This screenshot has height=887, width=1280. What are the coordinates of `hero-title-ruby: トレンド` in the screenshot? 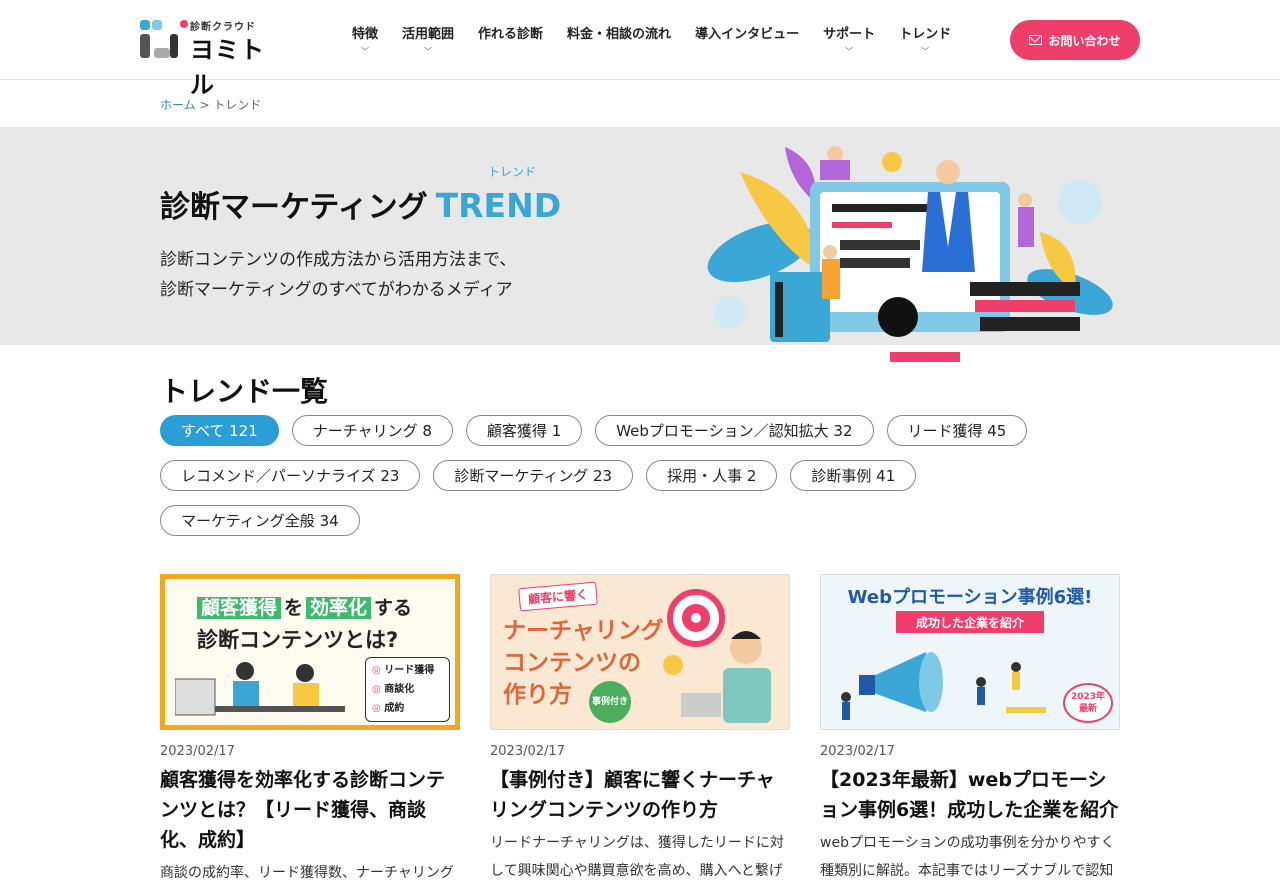 It's located at (512, 172).